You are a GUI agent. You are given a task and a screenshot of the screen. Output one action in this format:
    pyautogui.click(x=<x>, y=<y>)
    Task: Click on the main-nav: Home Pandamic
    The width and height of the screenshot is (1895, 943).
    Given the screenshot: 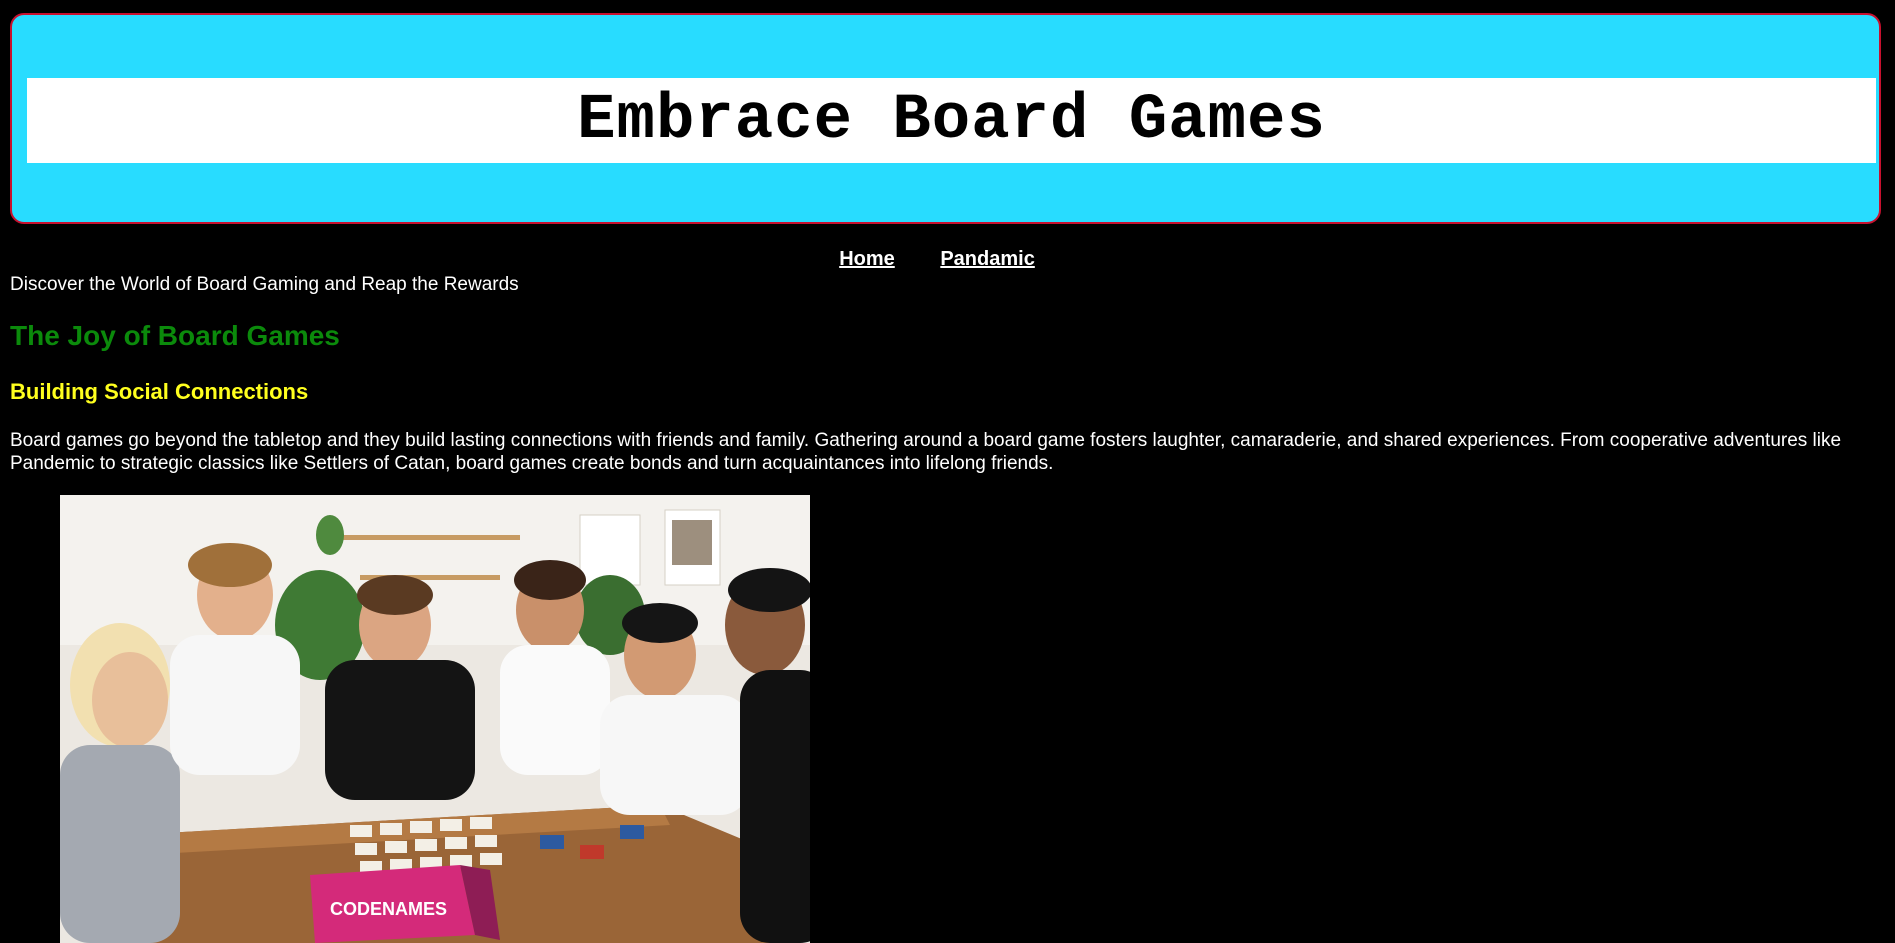 What is the action you would take?
    pyautogui.click(x=937, y=259)
    